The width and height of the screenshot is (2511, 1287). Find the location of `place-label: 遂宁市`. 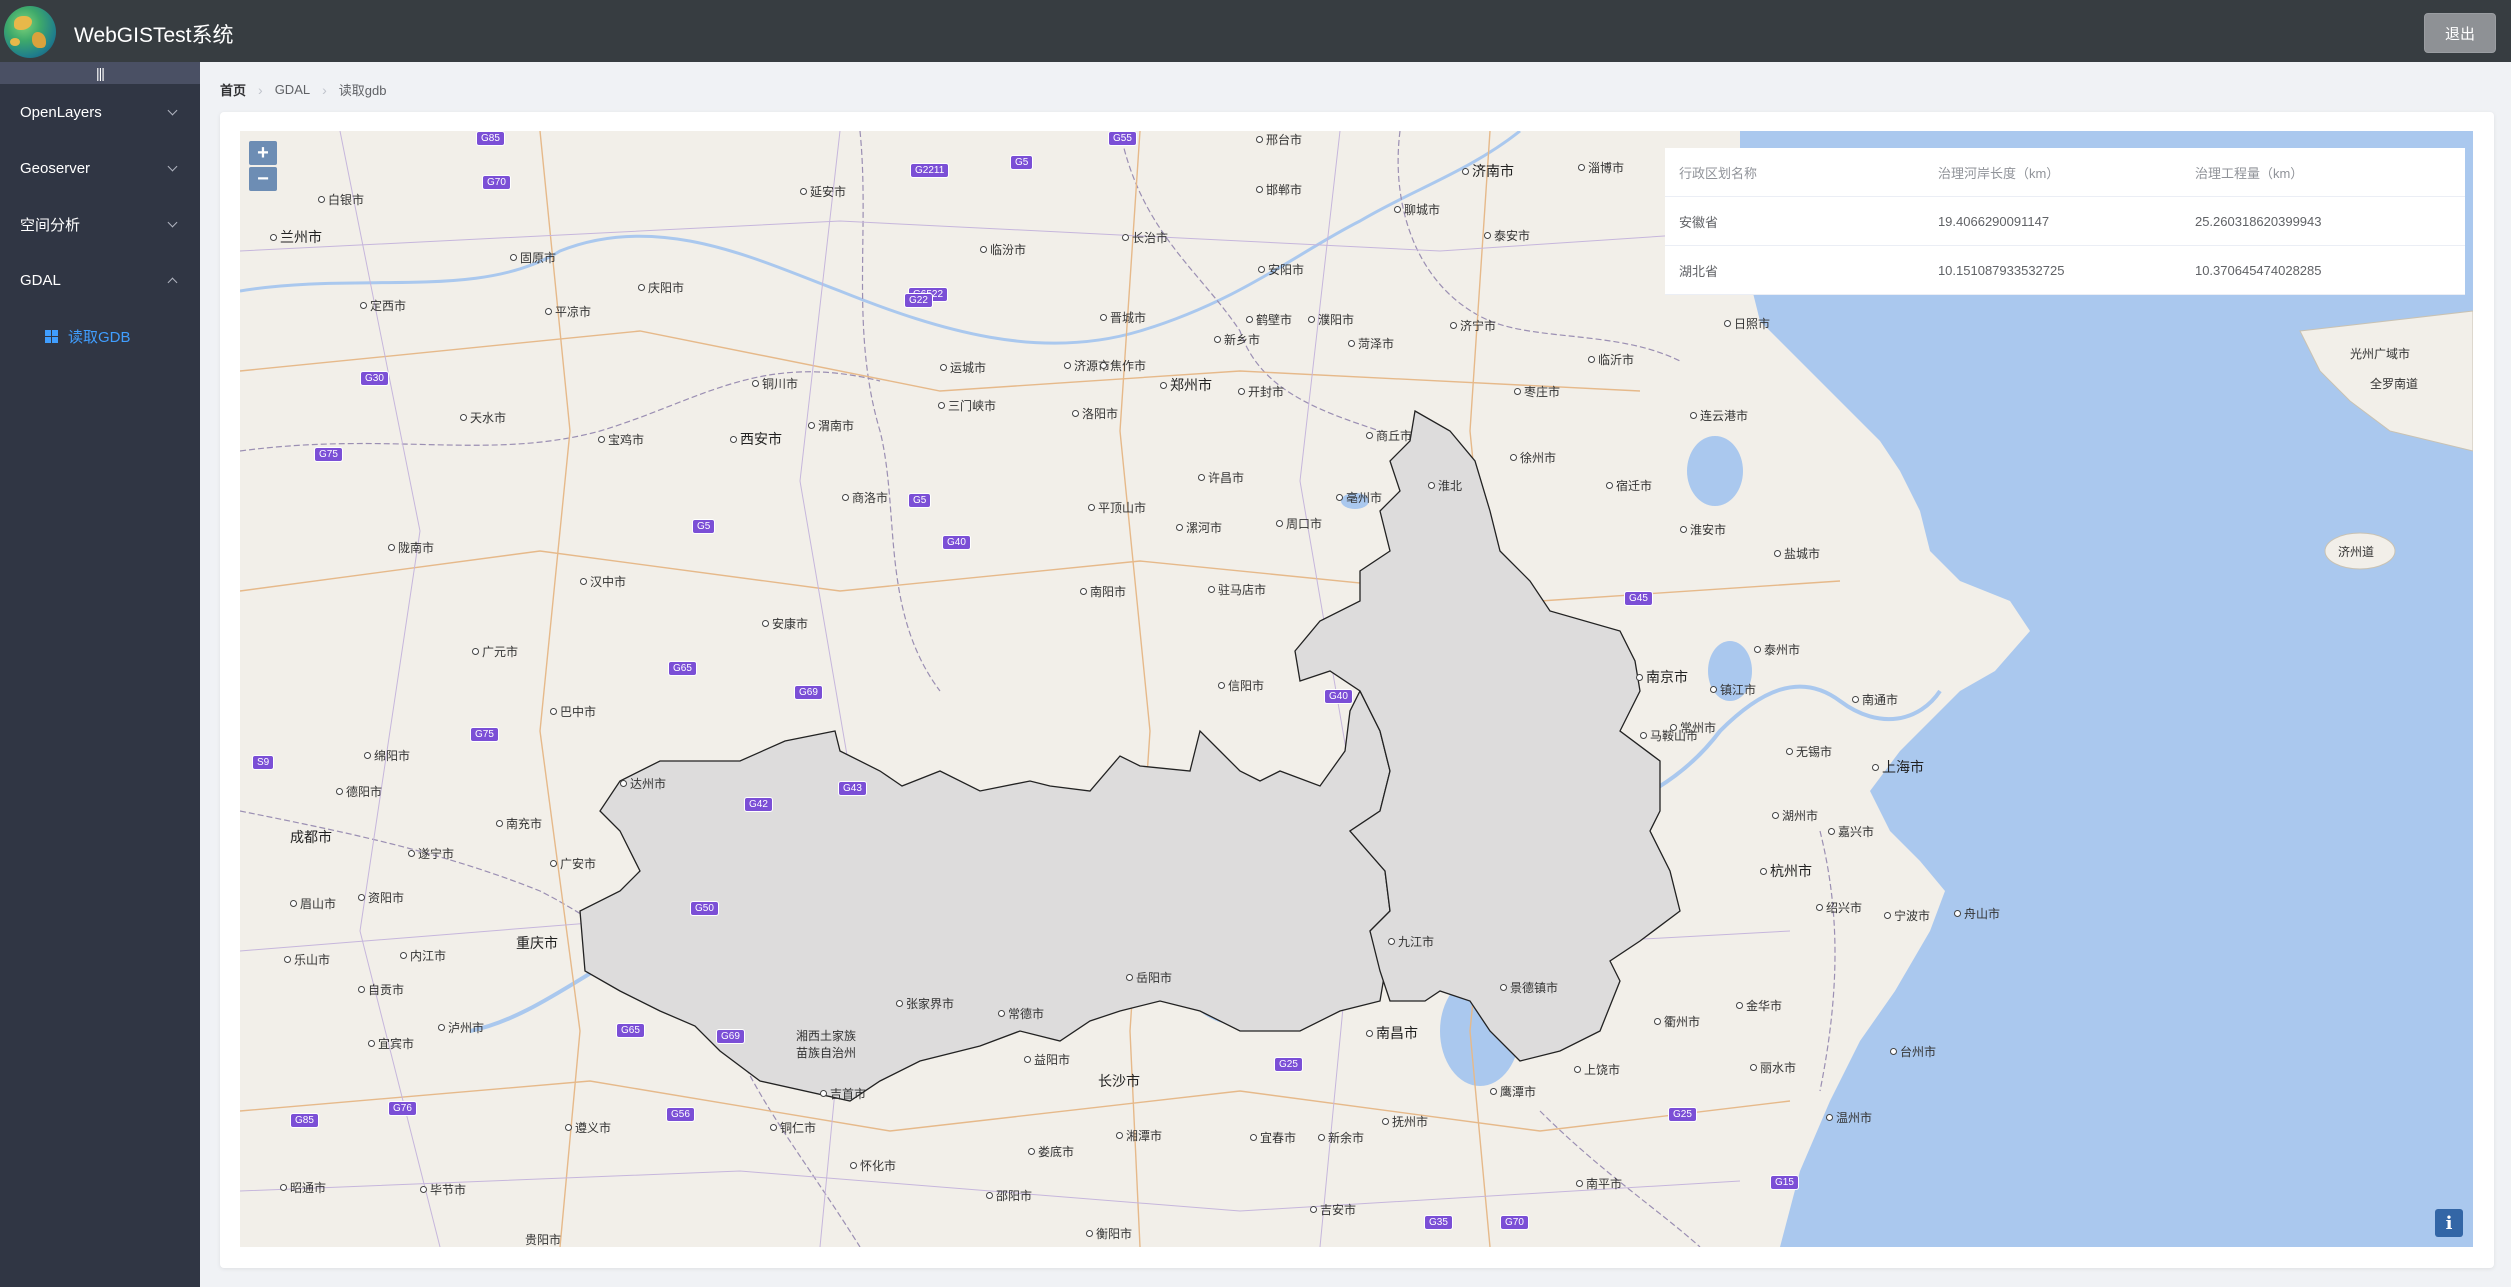

place-label: 遂宁市 is located at coordinates (431, 853).